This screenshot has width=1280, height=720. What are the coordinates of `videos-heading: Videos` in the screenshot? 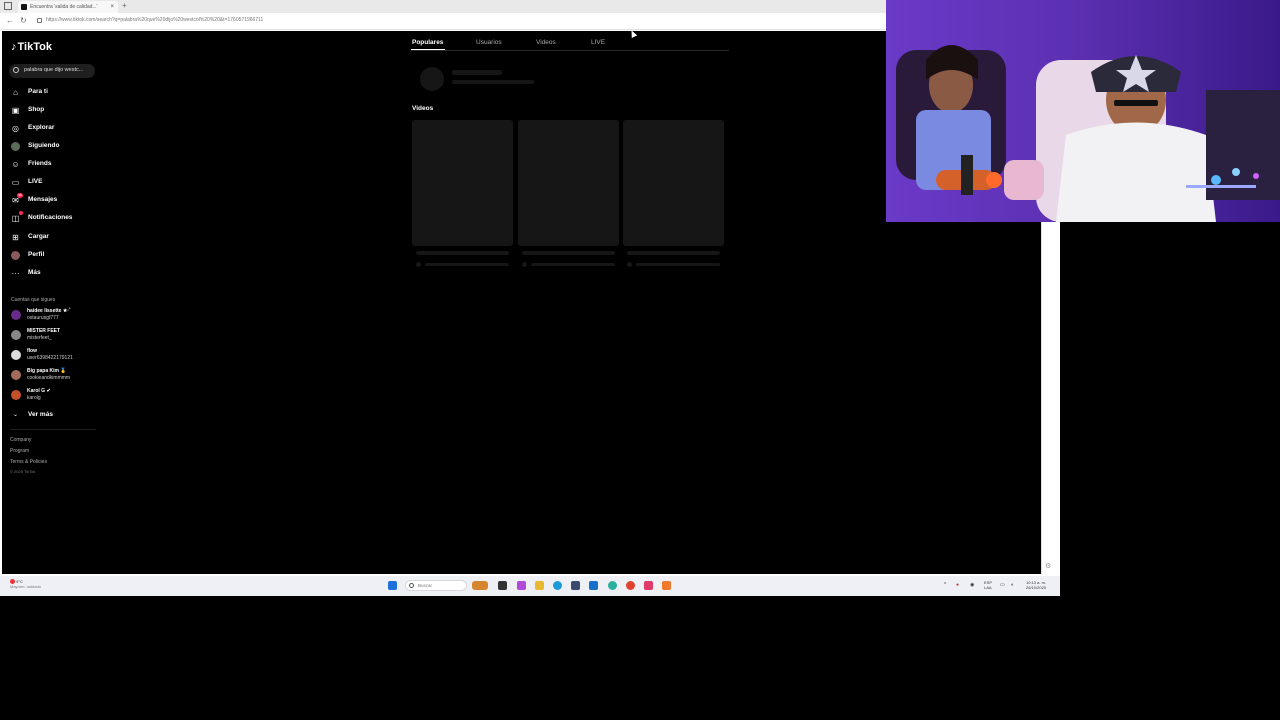 It's located at (423, 108).